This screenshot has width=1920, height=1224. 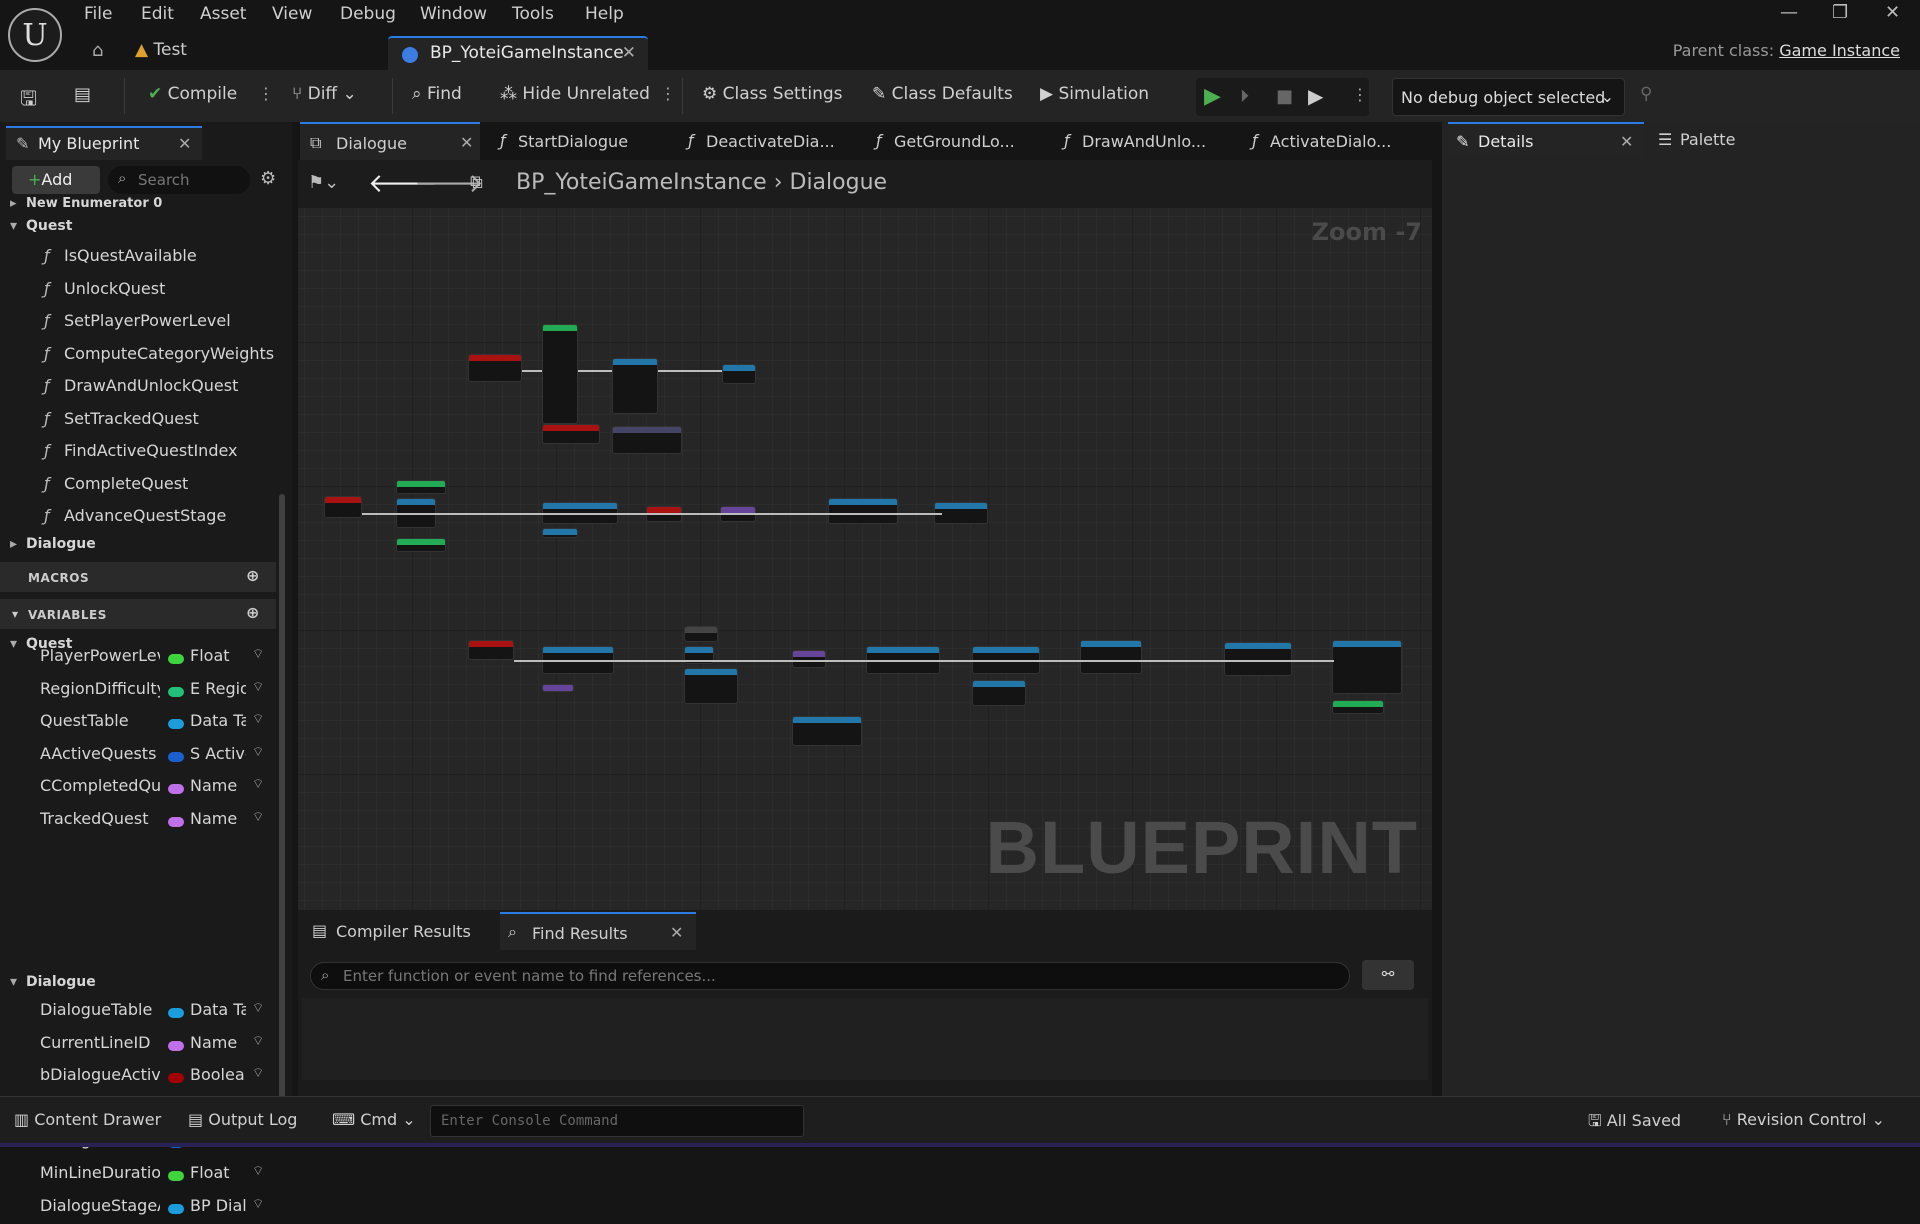 I want to click on section-macros: MACROS ⊕, so click(x=138, y=577).